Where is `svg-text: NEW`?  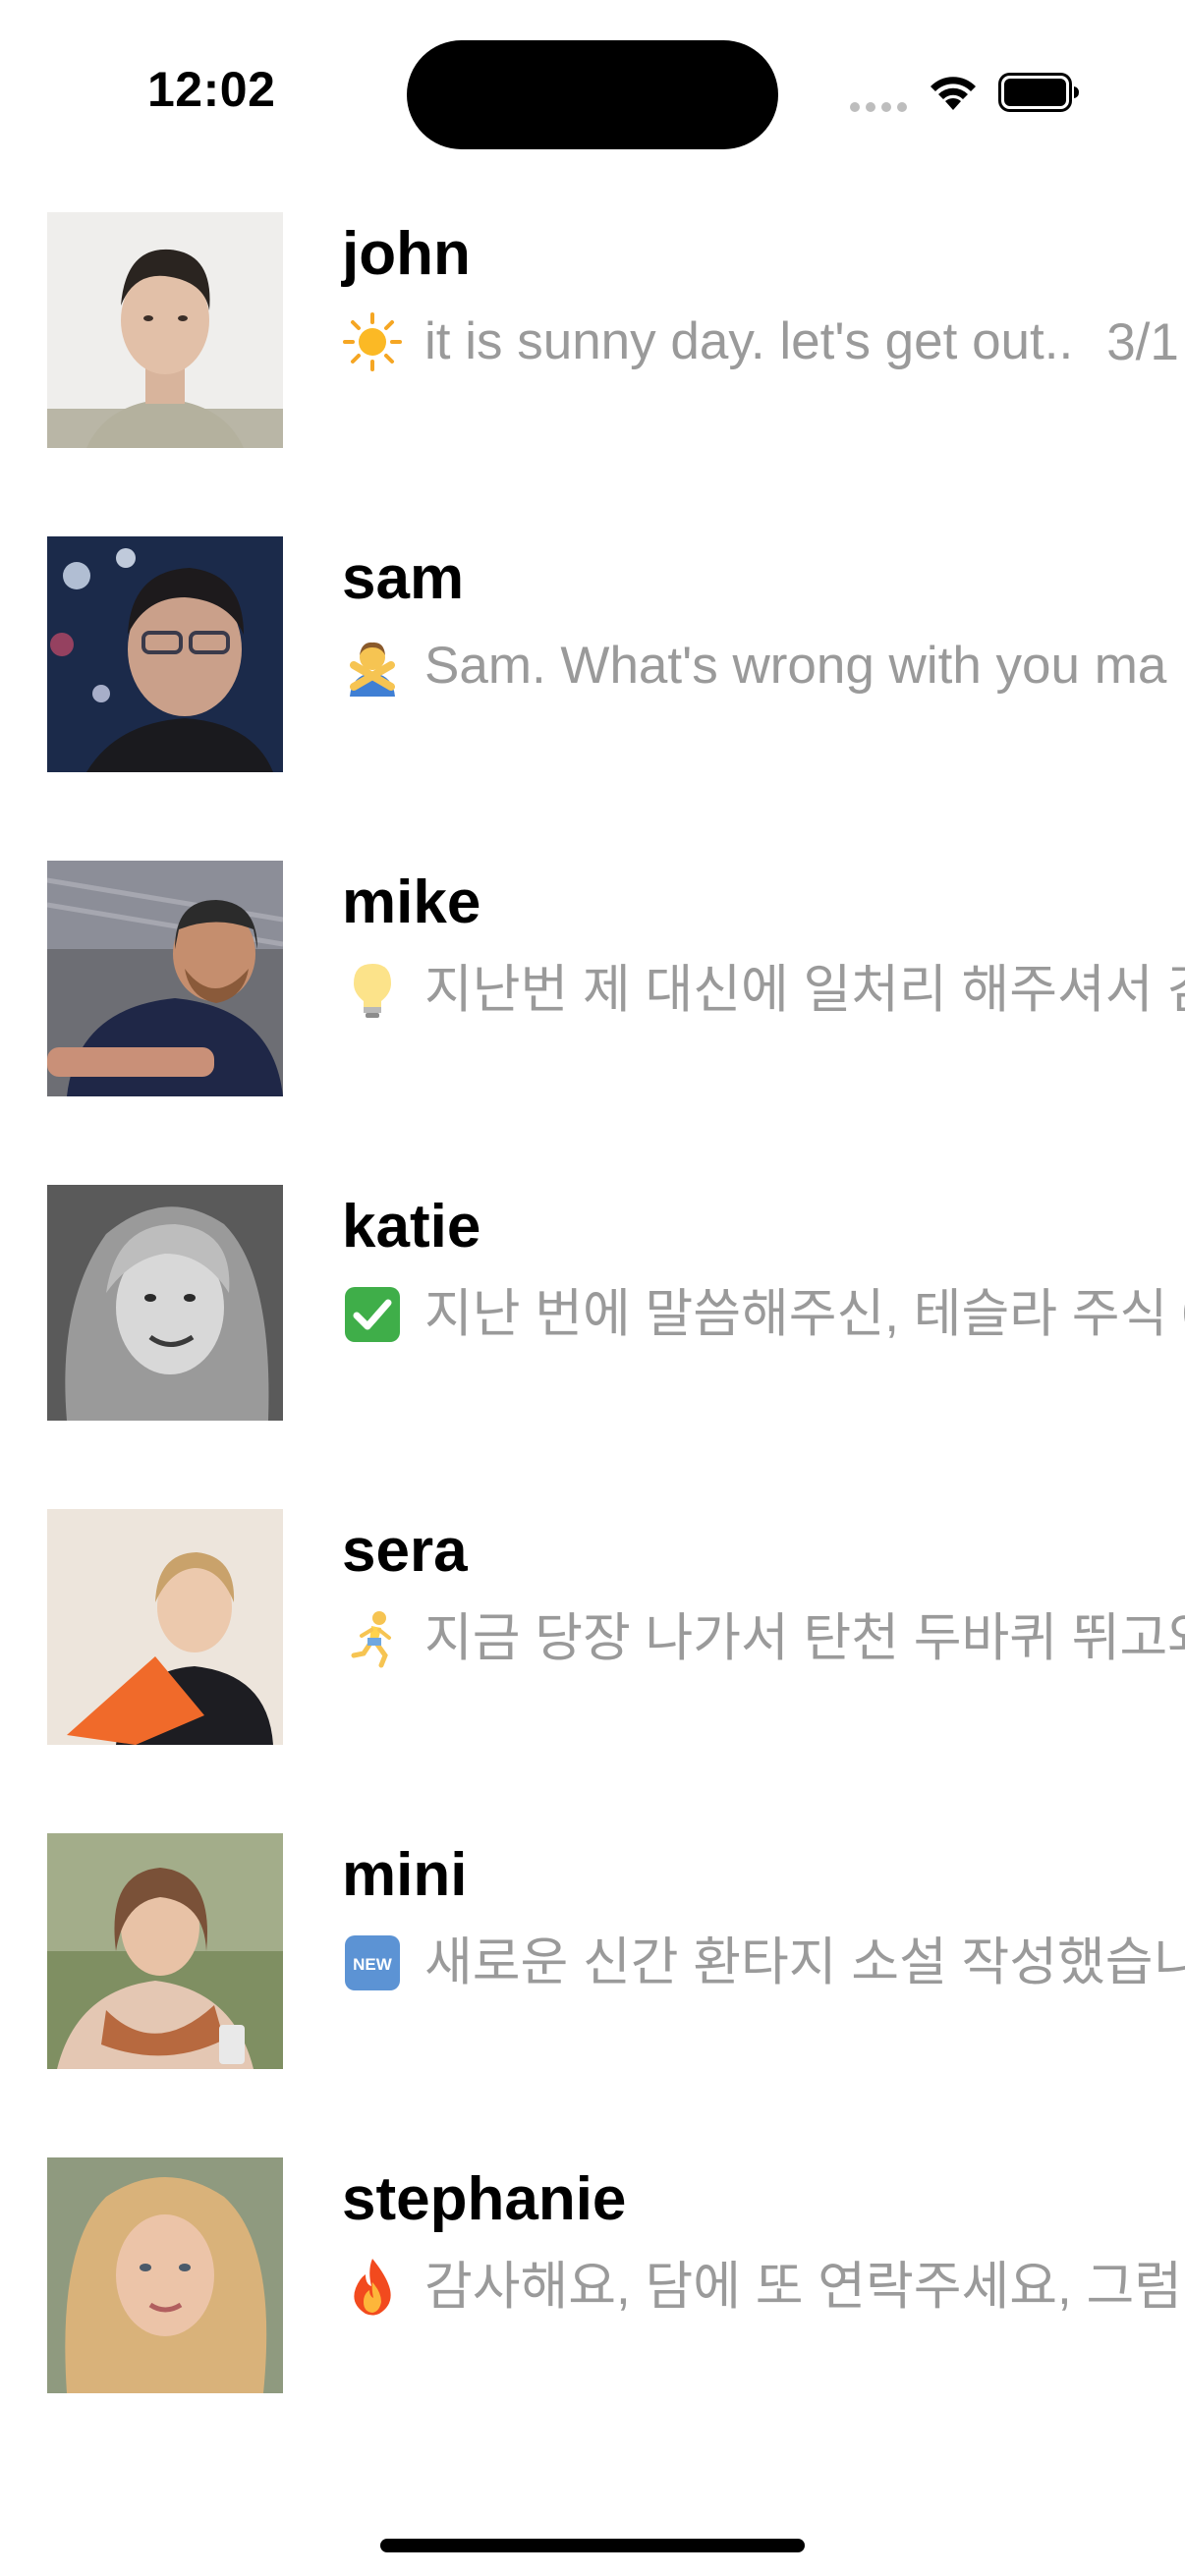
svg-text: NEW is located at coordinates (373, 1964).